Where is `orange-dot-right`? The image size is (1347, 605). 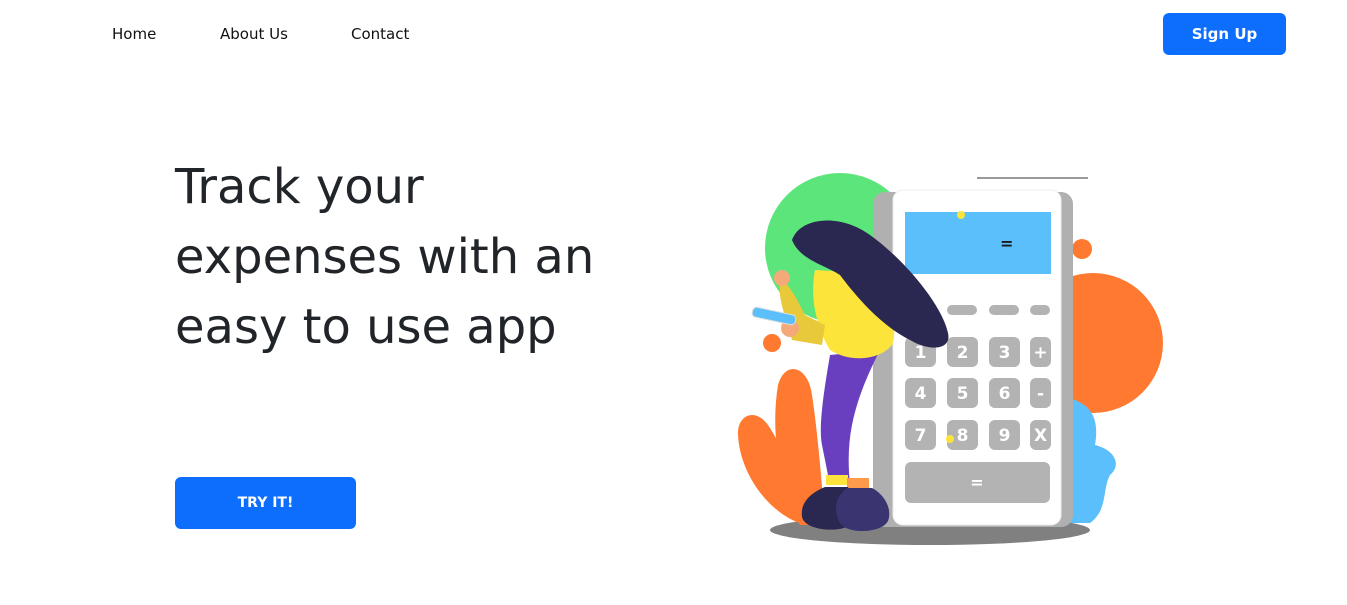 orange-dot-right is located at coordinates (1082, 249).